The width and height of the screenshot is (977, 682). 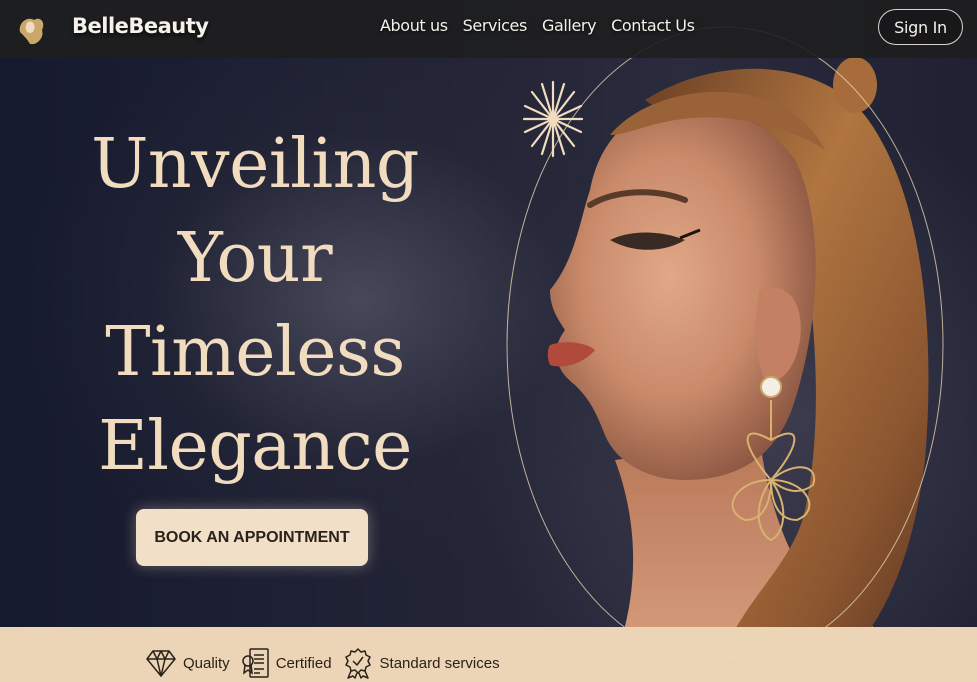 What do you see at coordinates (569, 25) in the screenshot?
I see `nav-gallery: Gallery` at bounding box center [569, 25].